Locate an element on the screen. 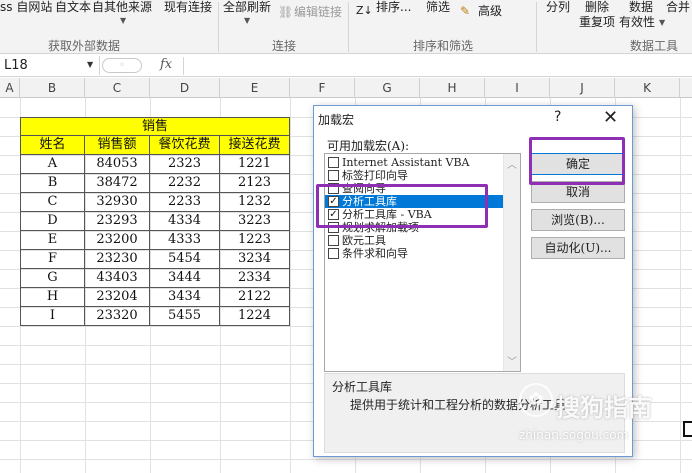  cell-sales: 43403 is located at coordinates (117, 278).